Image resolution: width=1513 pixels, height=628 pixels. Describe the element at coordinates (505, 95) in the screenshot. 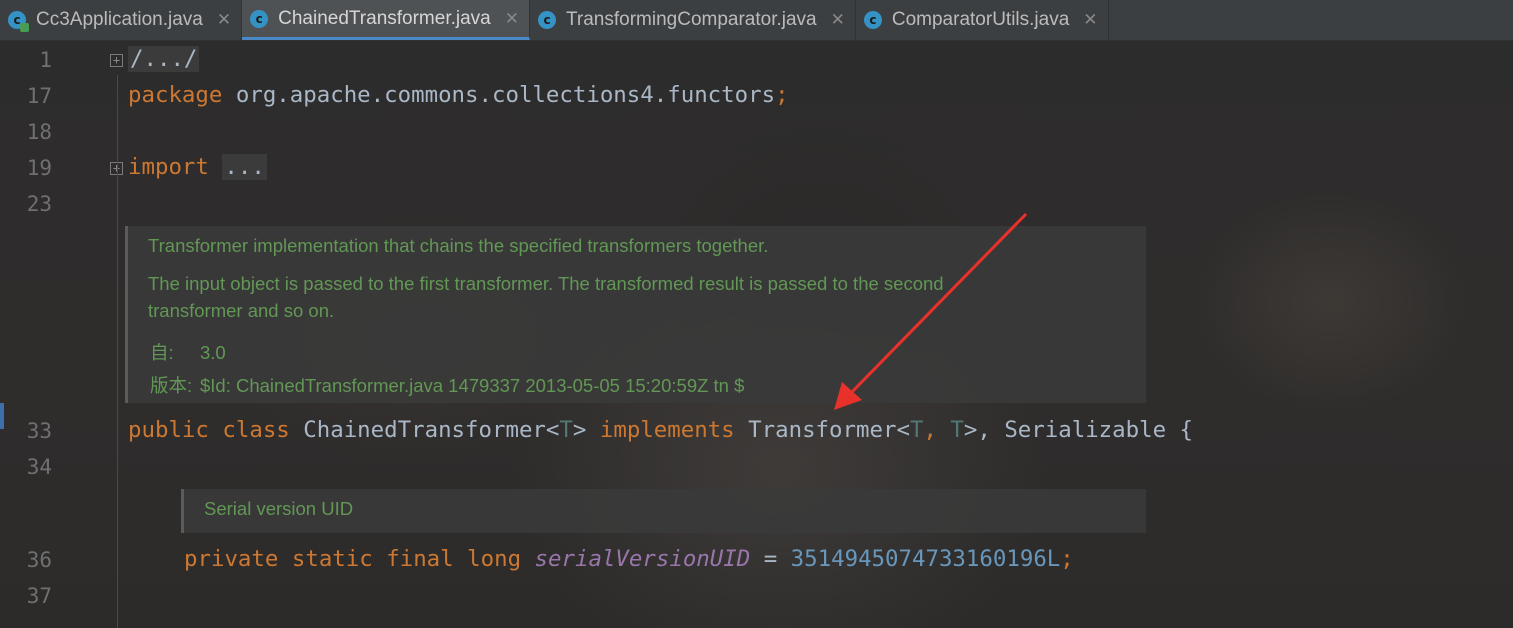

I see `package-name: org.apache.commons.collections4.functors` at that location.